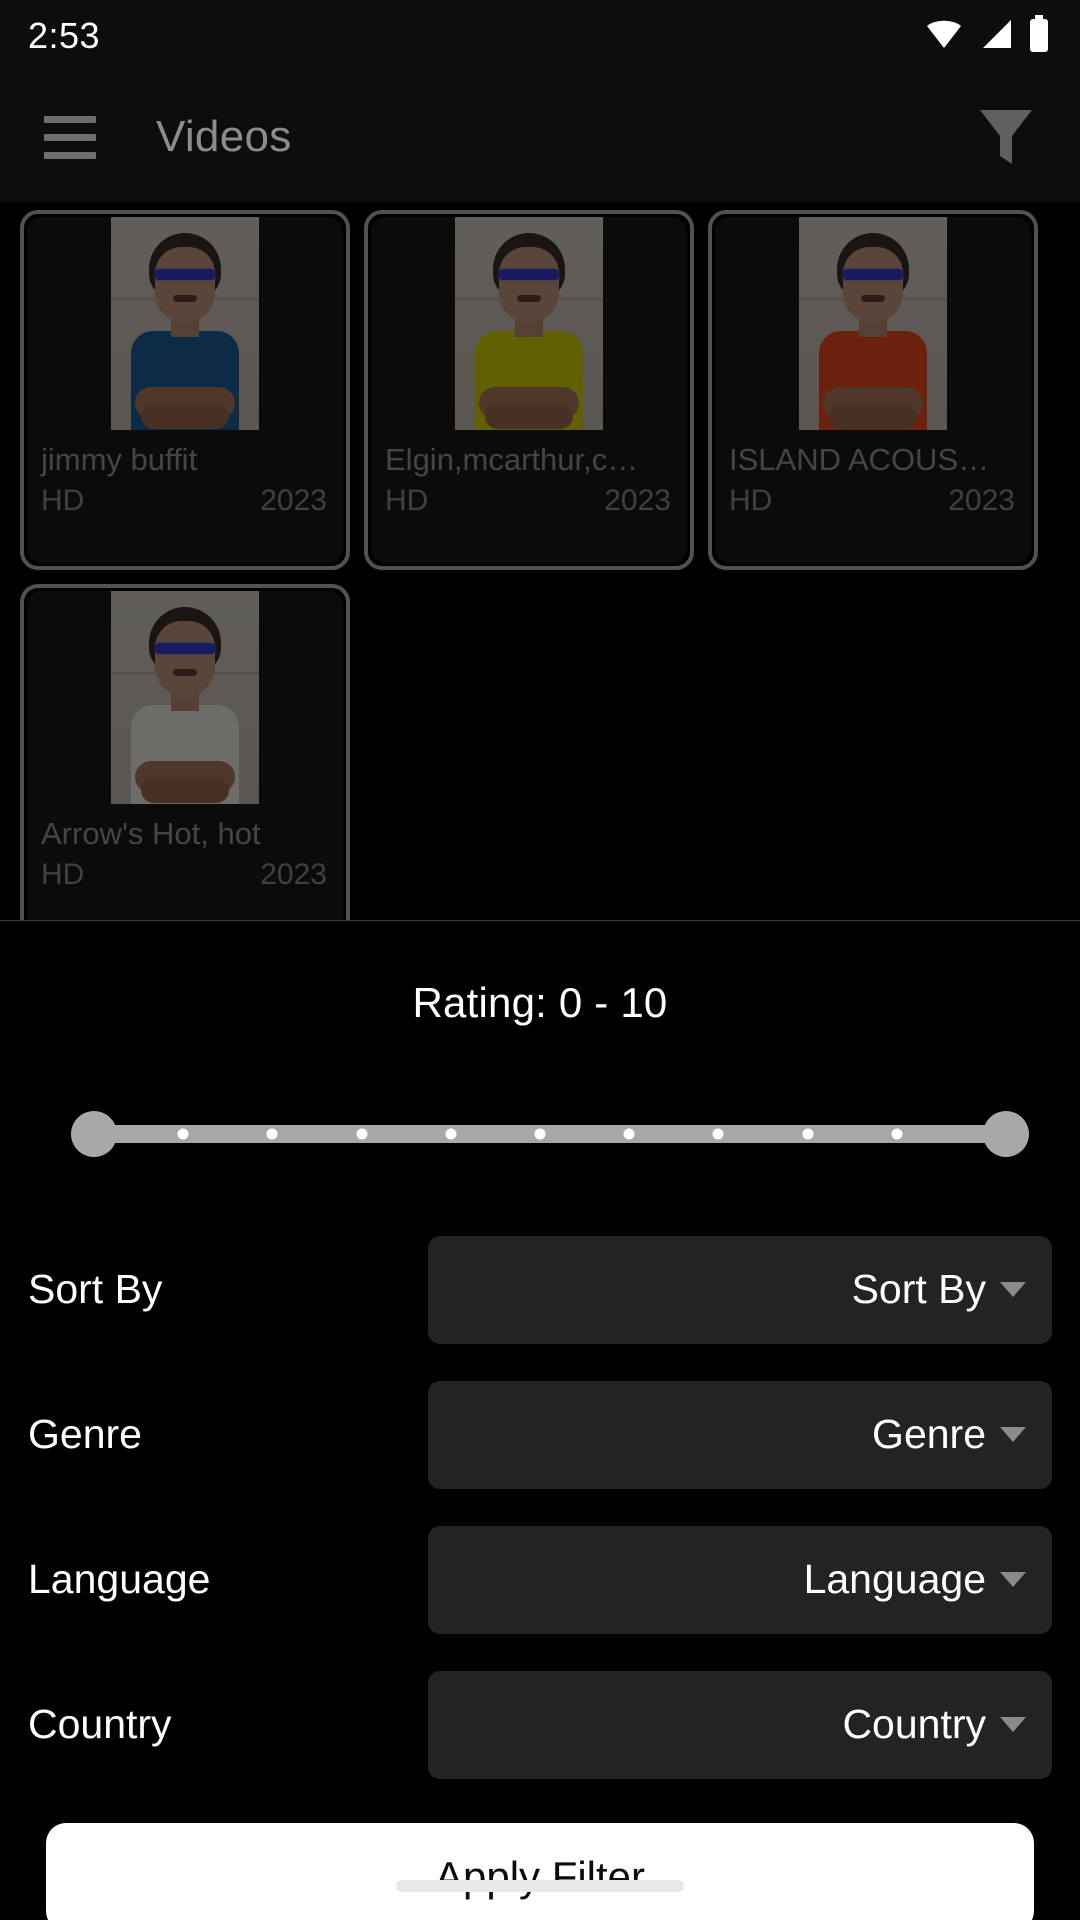 The height and width of the screenshot is (1920, 1080). What do you see at coordinates (740, 1434) in the screenshot?
I see `genre-dropdown: Genre` at bounding box center [740, 1434].